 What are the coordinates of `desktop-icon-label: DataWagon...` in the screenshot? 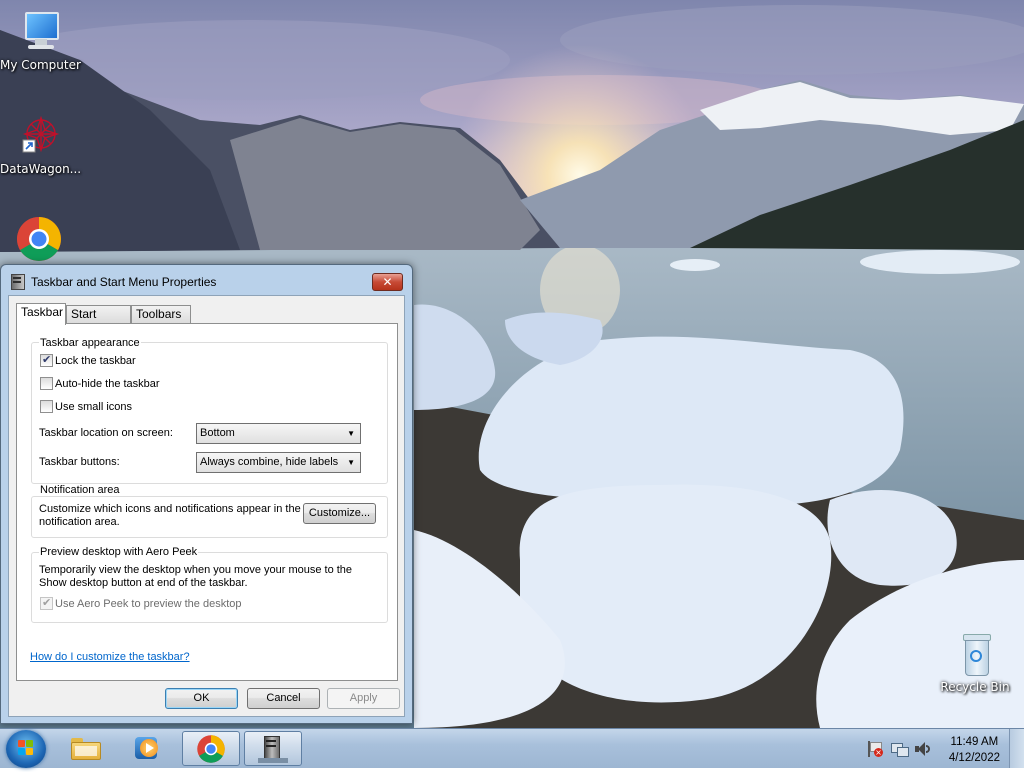 It's located at (41, 169).